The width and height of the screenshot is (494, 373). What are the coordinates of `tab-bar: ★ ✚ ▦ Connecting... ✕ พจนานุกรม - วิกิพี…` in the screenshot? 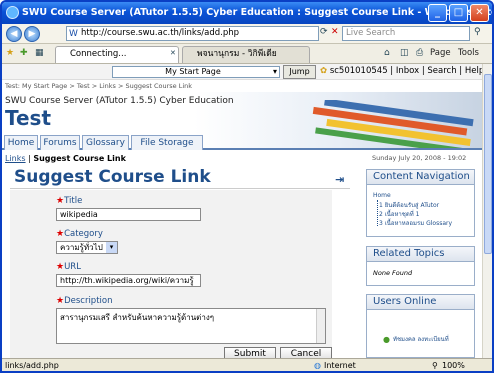 It's located at (247, 54).